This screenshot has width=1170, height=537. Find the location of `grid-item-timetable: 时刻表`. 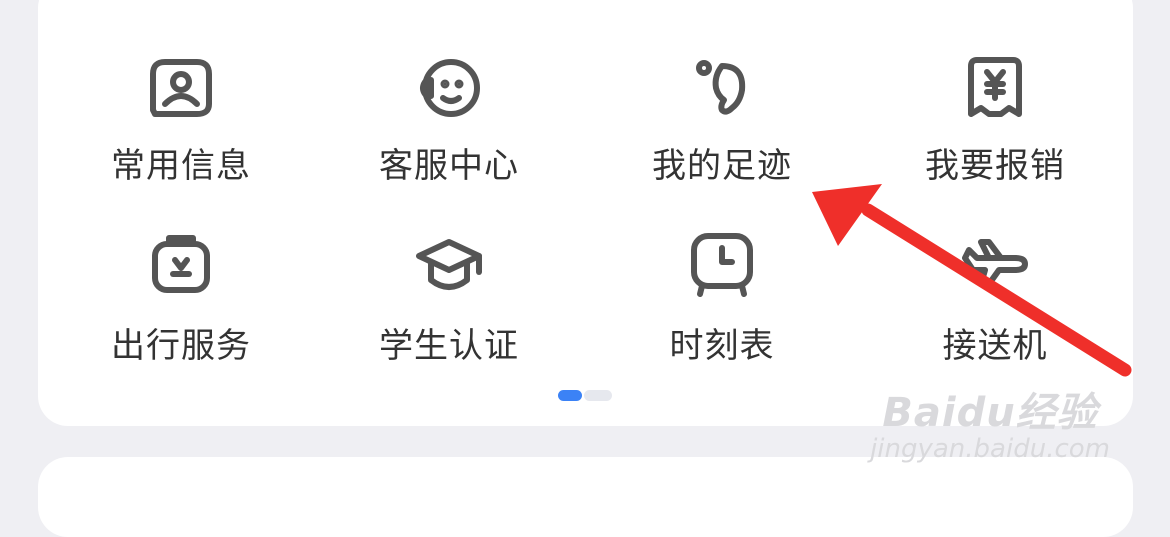

grid-item-timetable: 时刻表 is located at coordinates (722, 183).